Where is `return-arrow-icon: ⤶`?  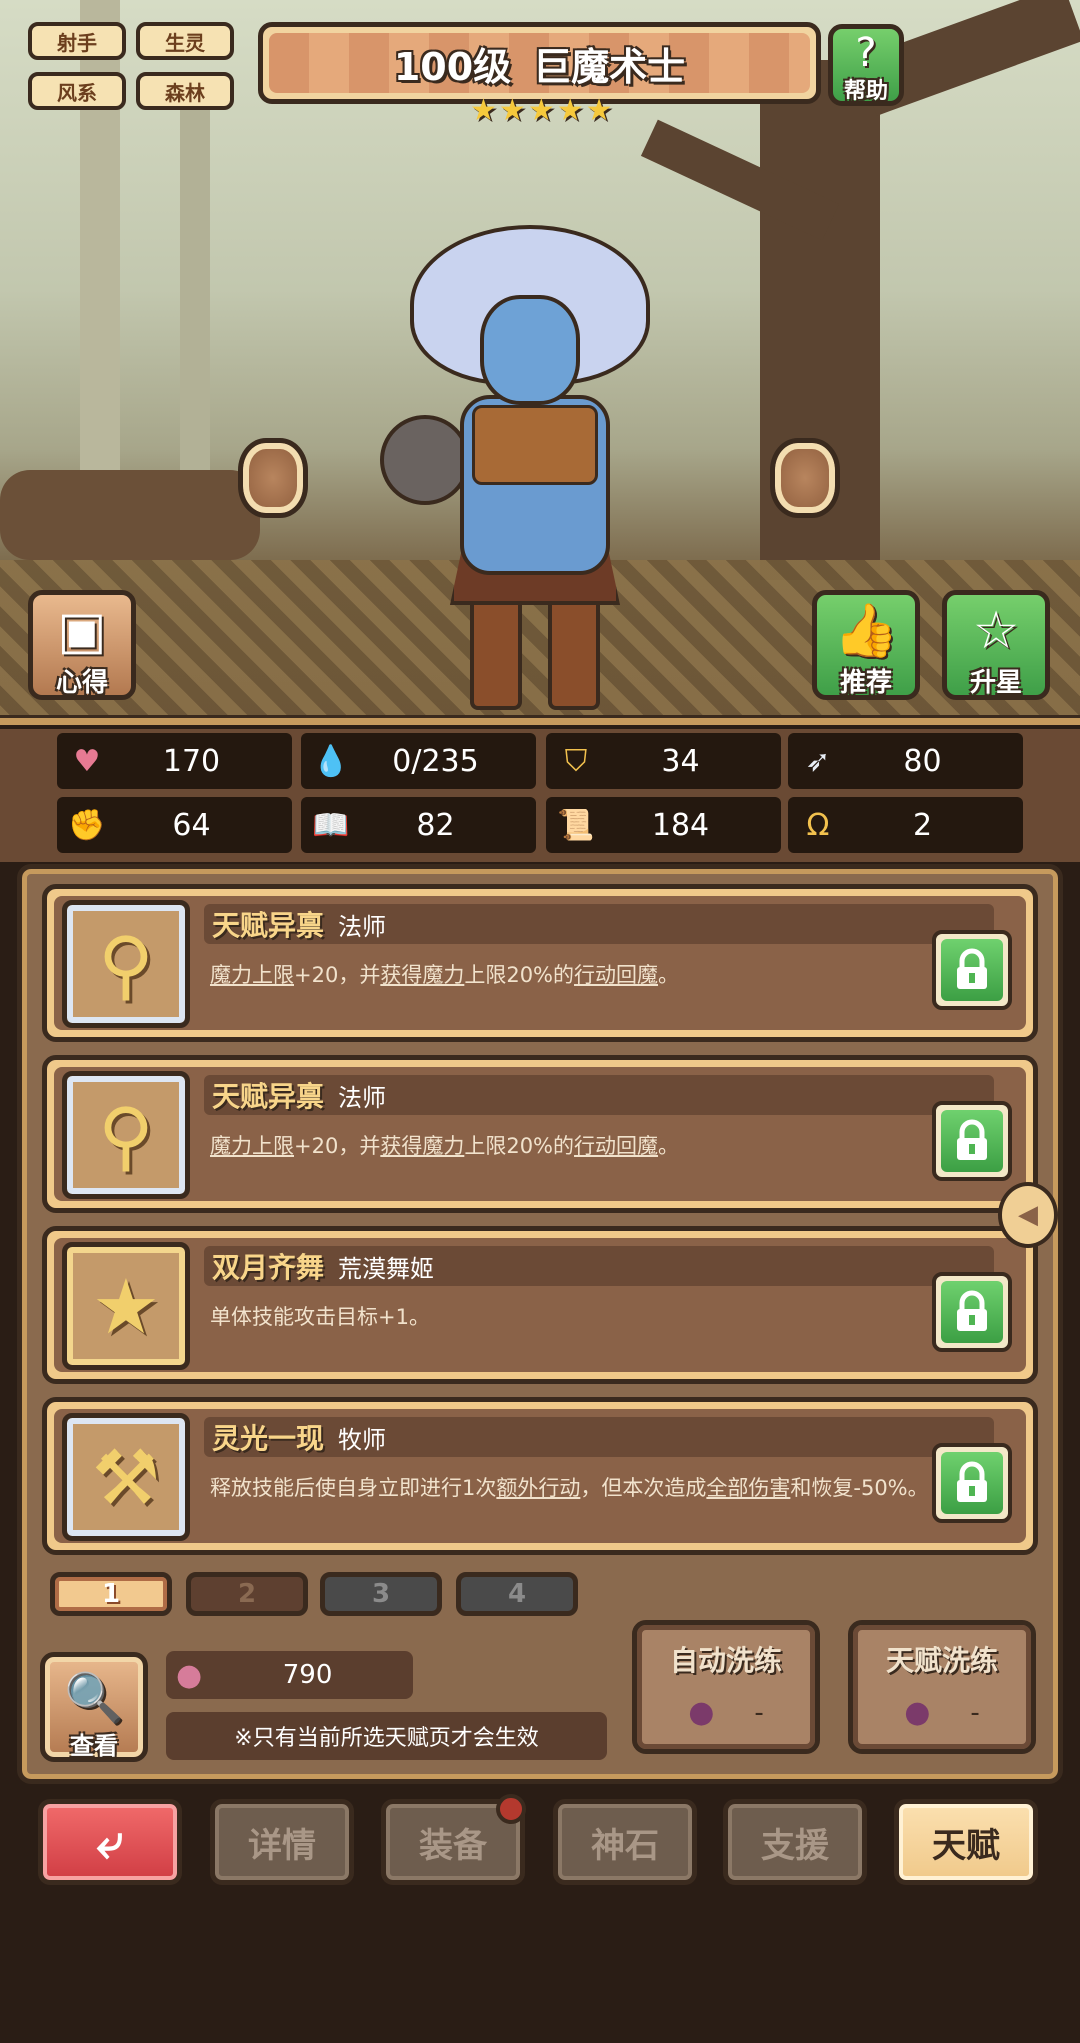 return-arrow-icon: ⤶ is located at coordinates (110, 1841).